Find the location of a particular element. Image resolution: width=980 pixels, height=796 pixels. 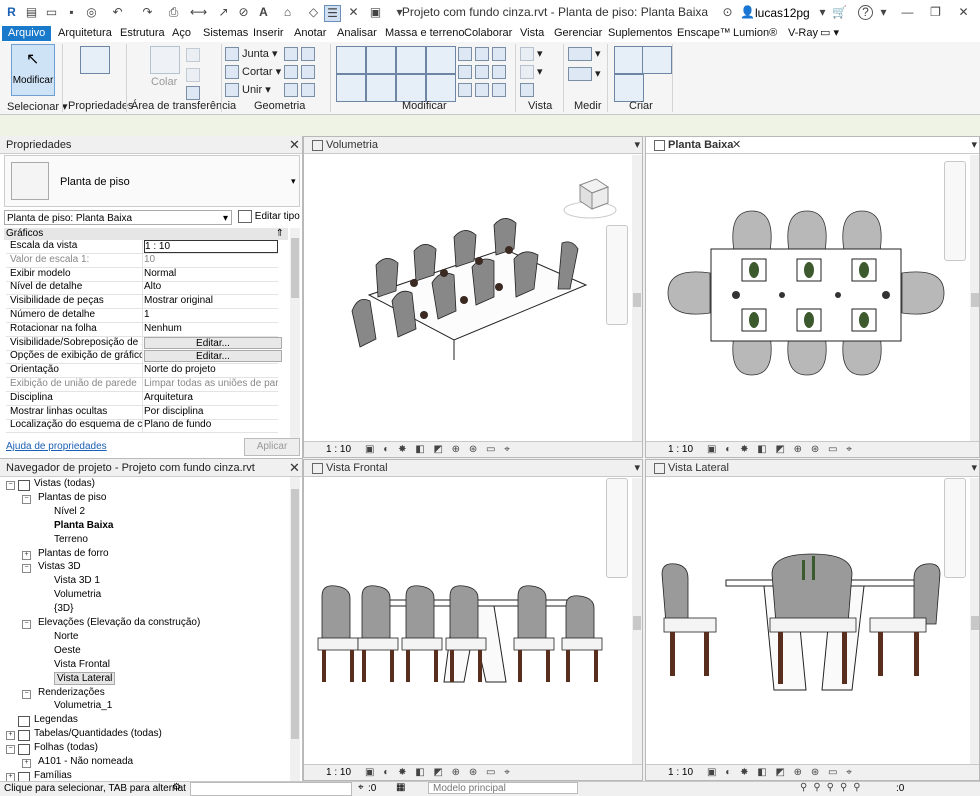

tab-enscape: Enscape™ is located at coordinates (704, 33).